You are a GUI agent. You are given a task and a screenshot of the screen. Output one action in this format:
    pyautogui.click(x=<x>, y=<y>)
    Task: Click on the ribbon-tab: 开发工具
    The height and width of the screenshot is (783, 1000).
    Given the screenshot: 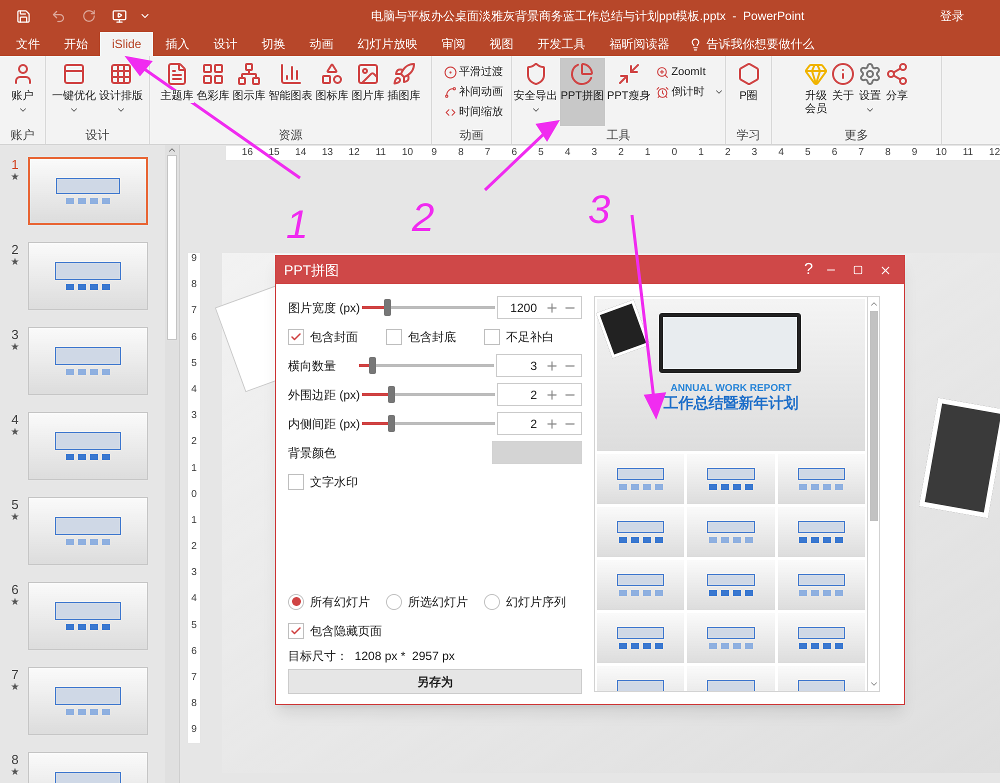 What is the action you would take?
    pyautogui.click(x=561, y=44)
    